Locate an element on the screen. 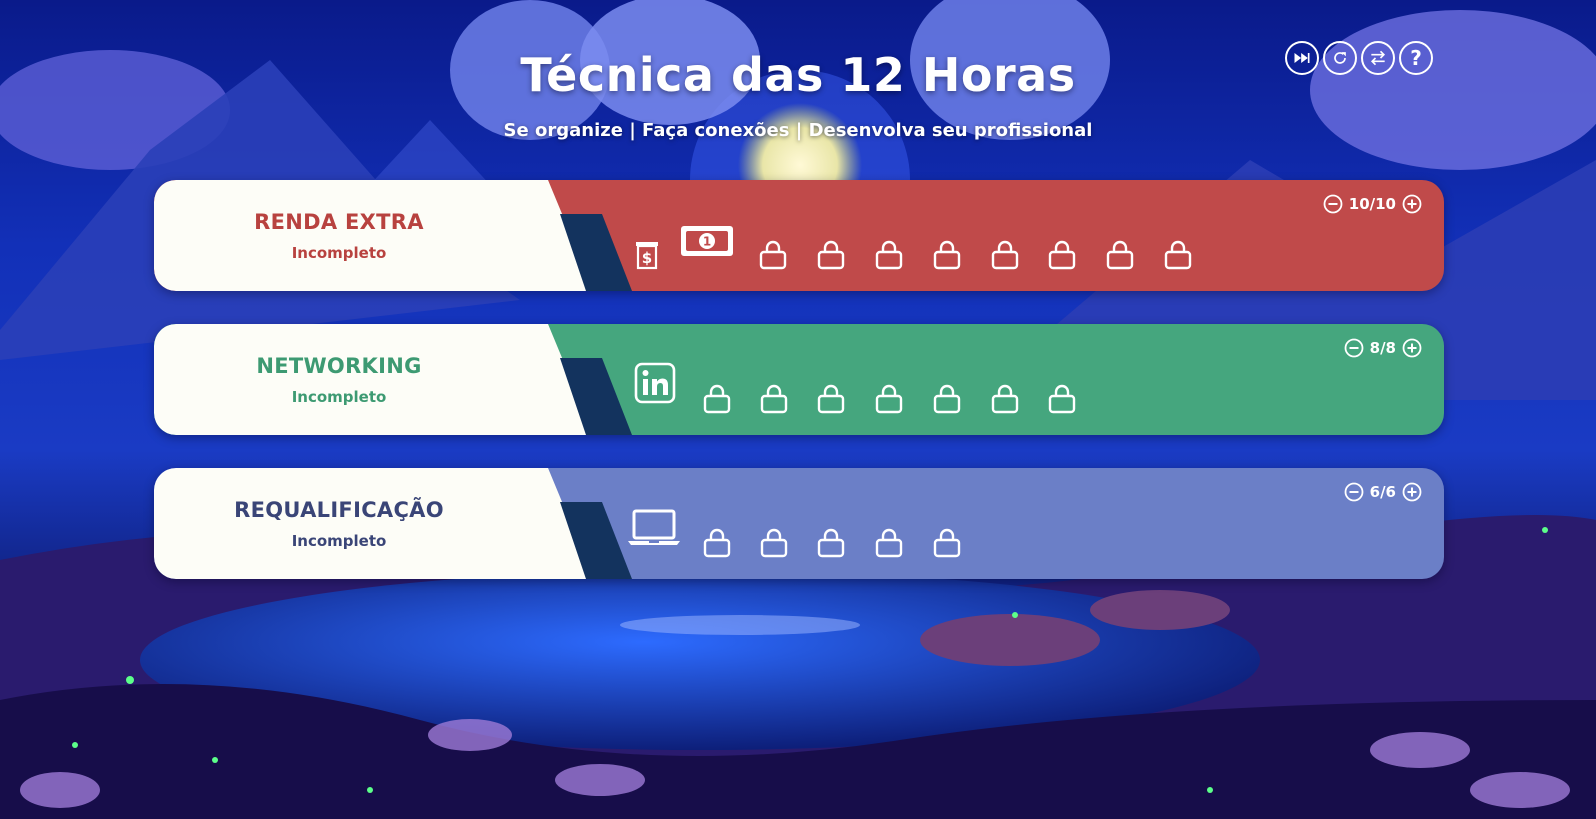  card-counter: 10/10 is located at coordinates (1372, 204).